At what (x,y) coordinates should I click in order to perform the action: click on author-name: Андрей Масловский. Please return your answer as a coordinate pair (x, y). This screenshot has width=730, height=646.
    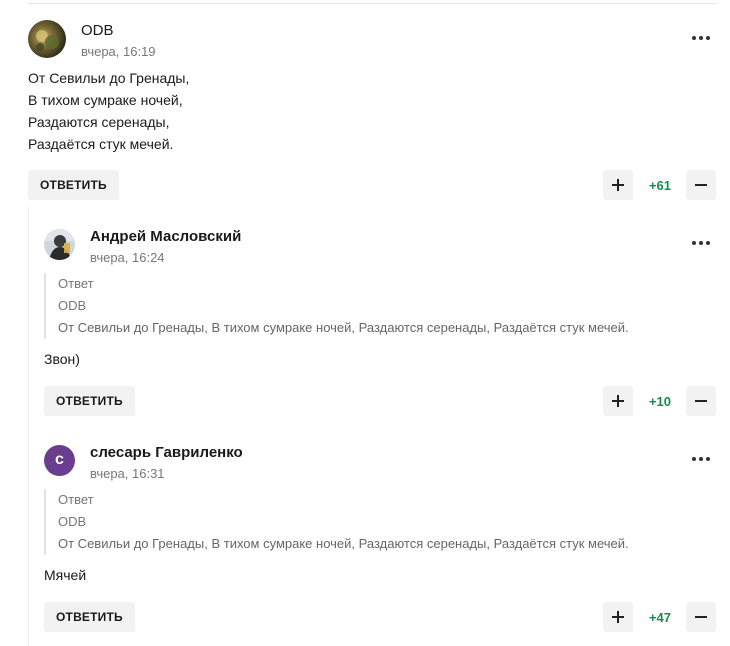
    Looking at the image, I should click on (165, 236).